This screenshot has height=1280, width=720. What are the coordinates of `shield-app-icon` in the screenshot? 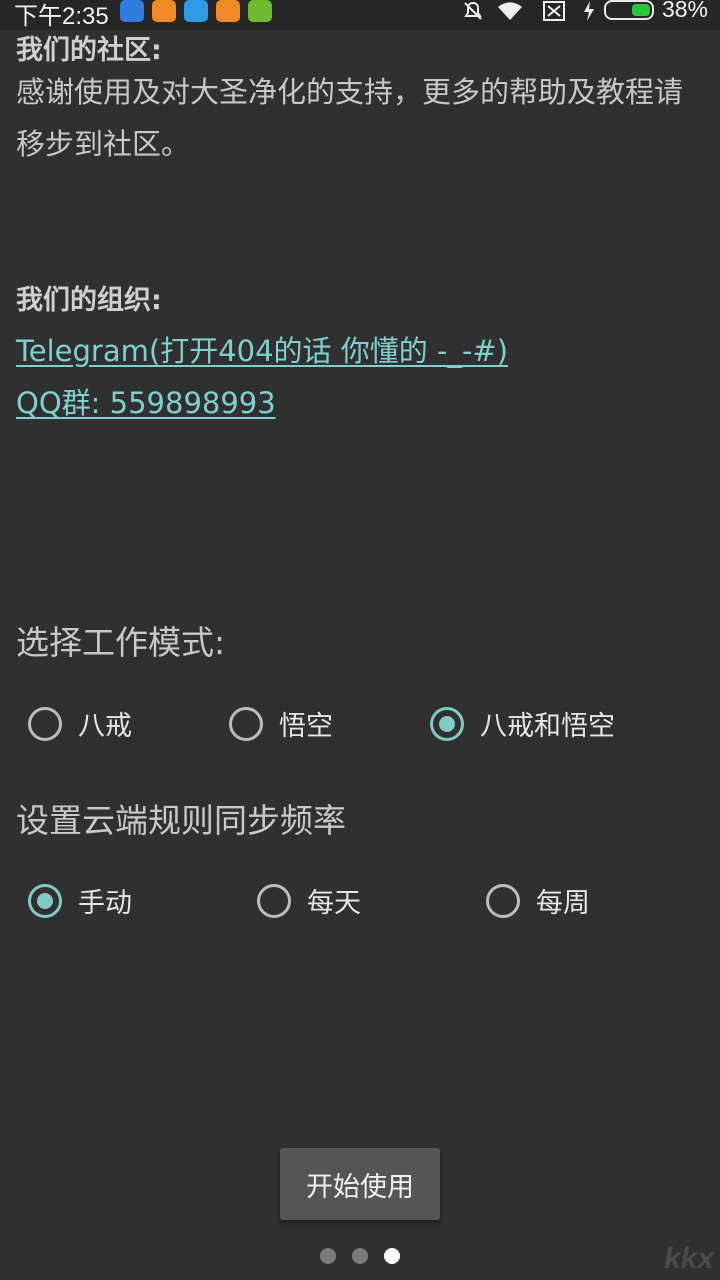 It's located at (132, 11).